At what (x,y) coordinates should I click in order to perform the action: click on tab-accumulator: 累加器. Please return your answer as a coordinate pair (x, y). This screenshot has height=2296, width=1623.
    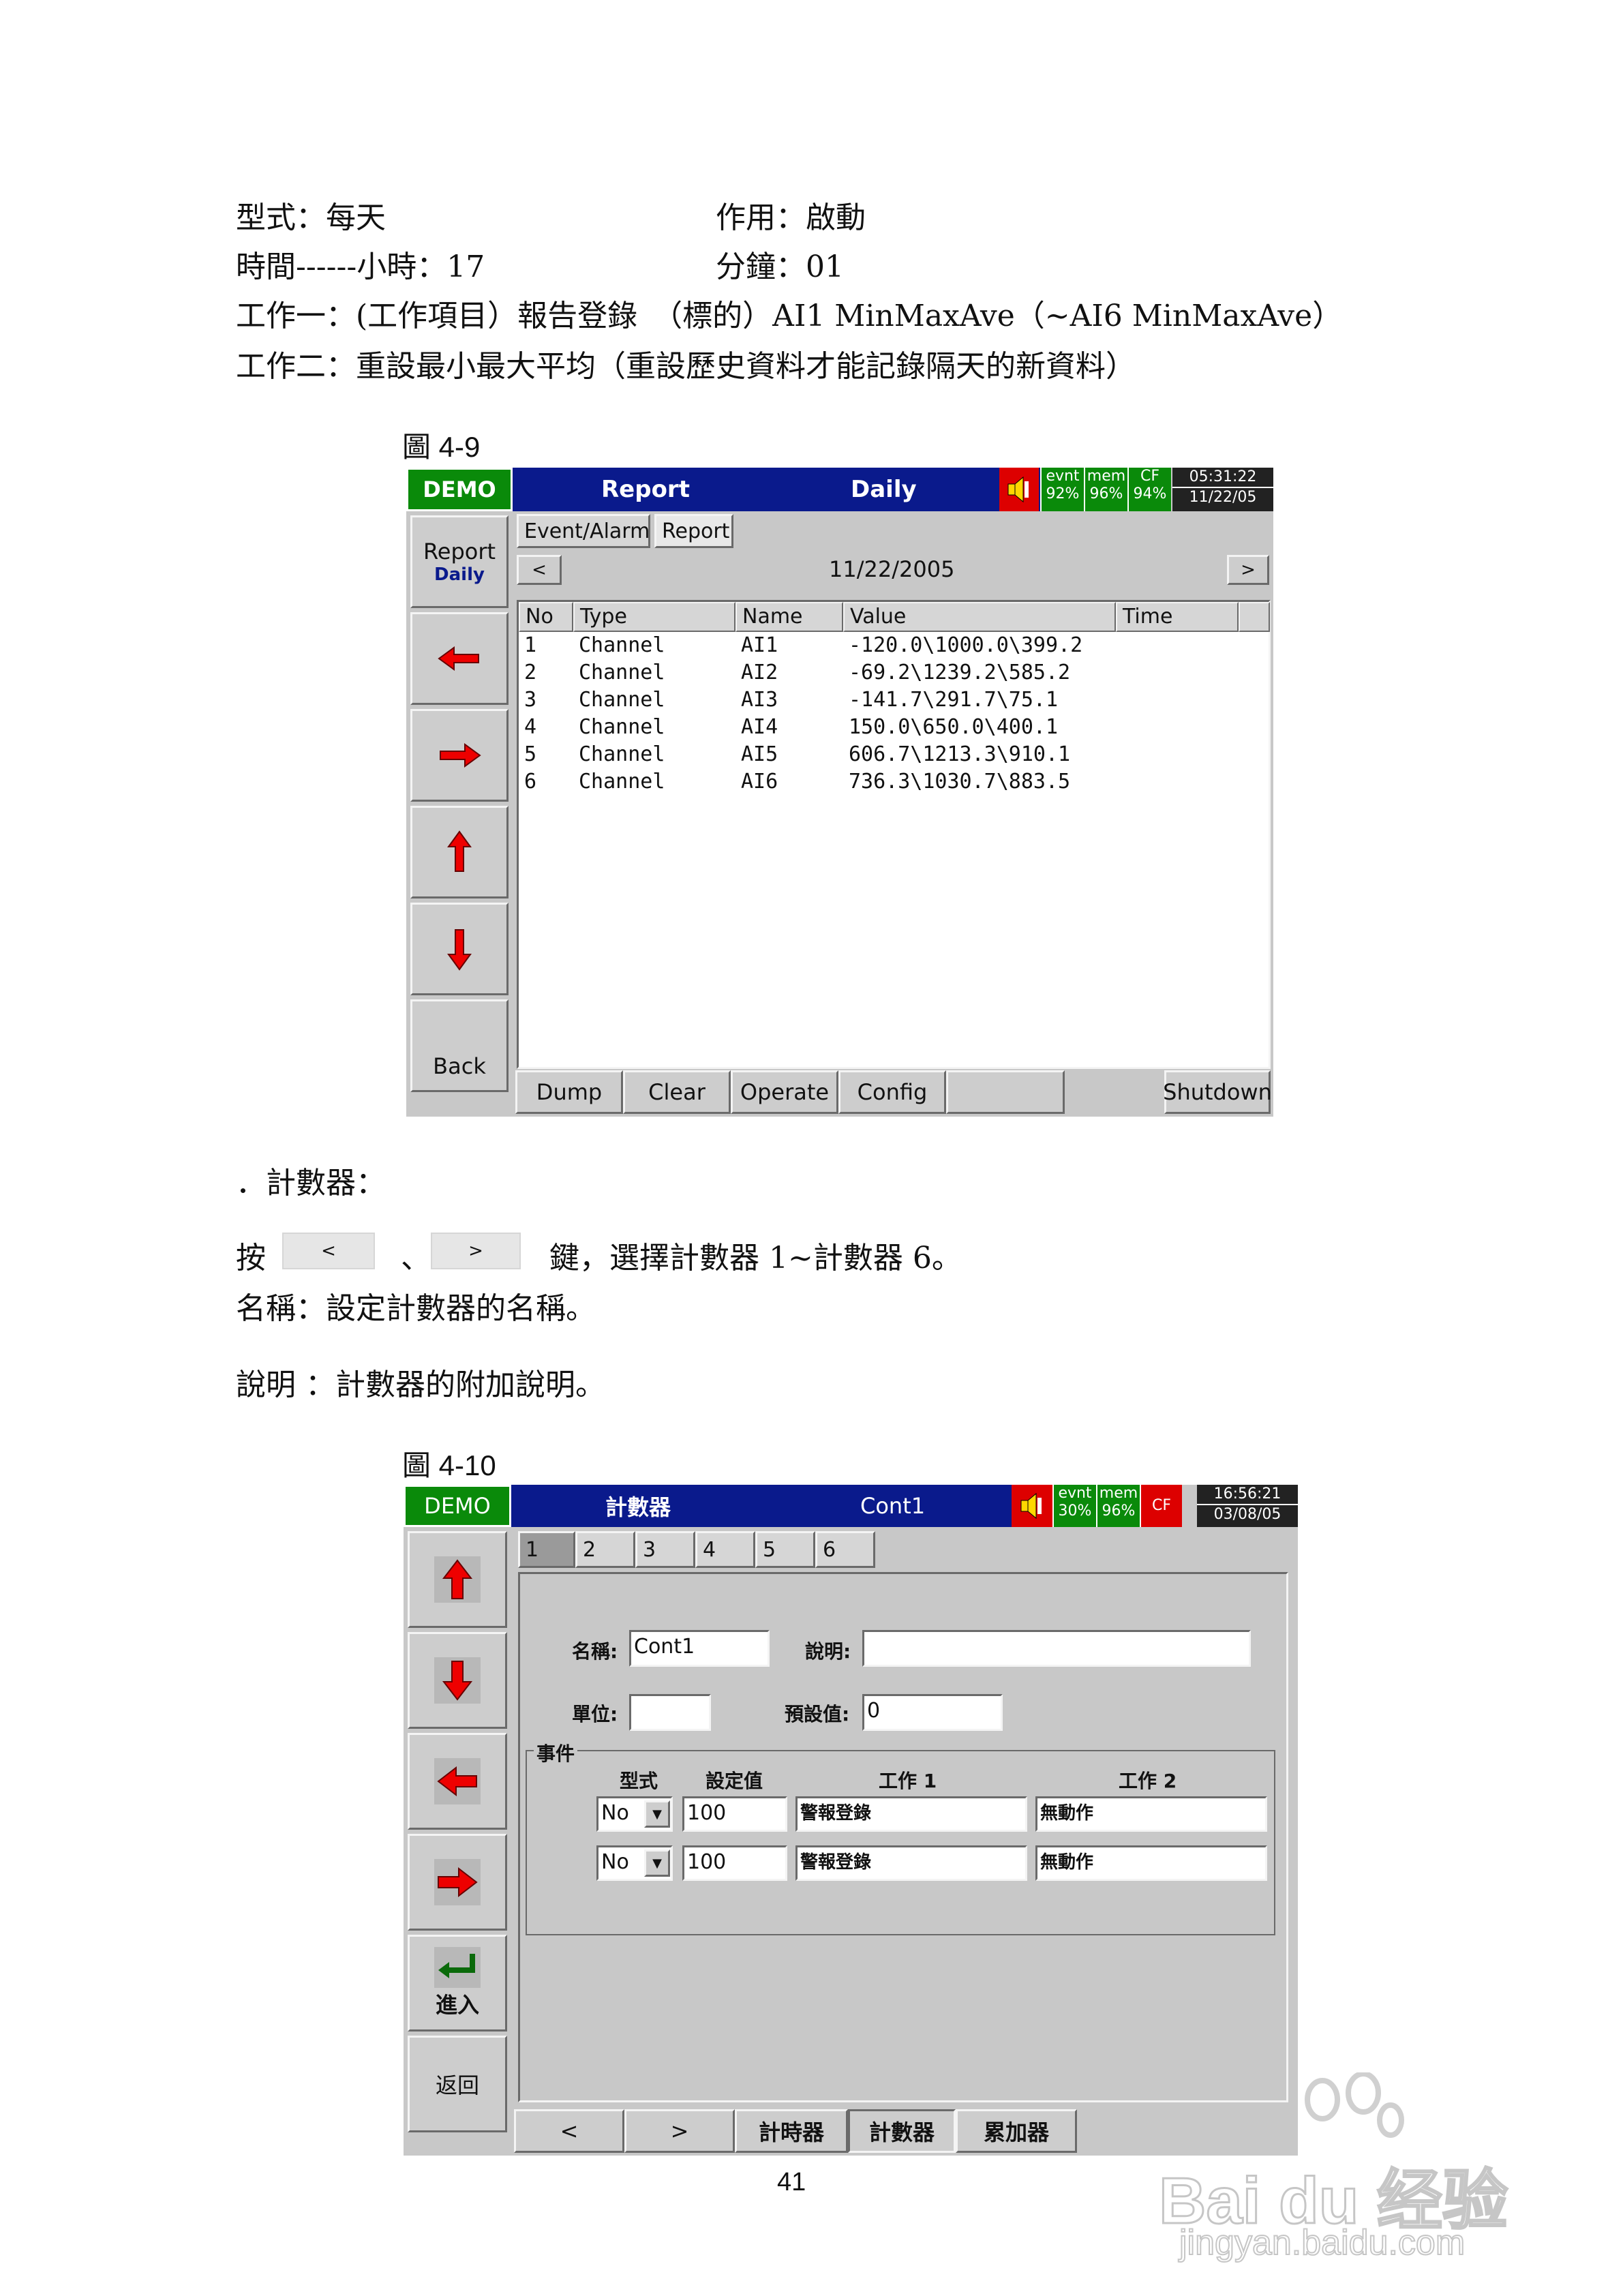
    Looking at the image, I should click on (1017, 2131).